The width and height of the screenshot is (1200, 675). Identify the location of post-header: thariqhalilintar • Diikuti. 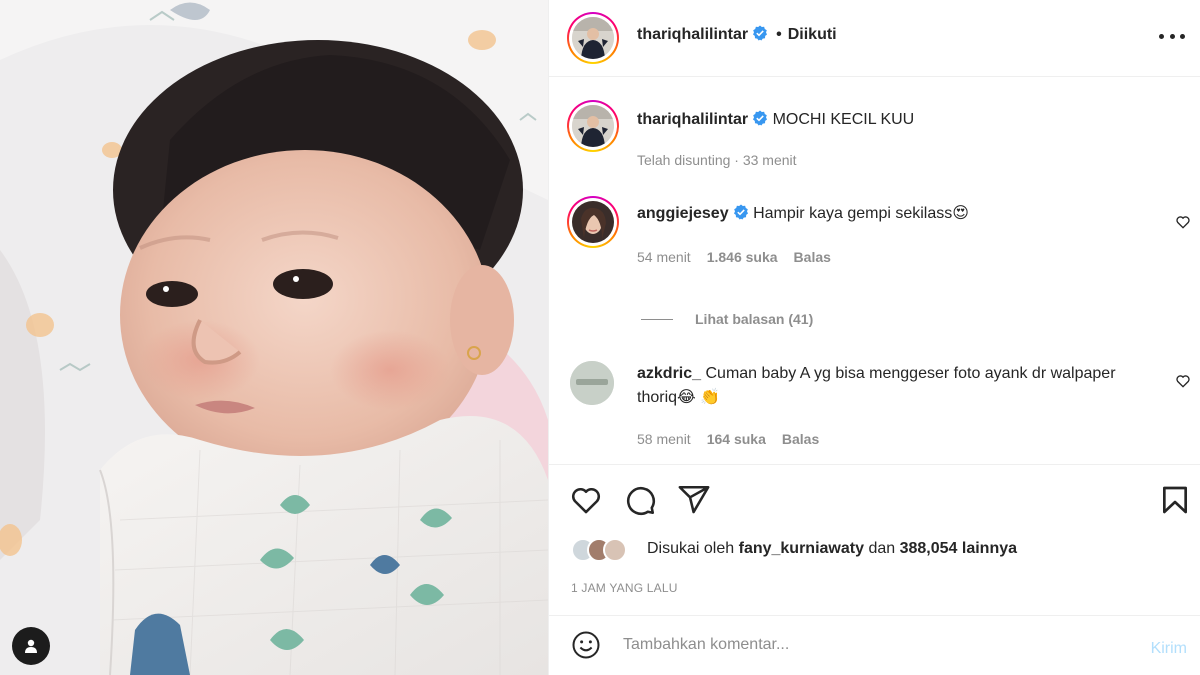
(874, 38).